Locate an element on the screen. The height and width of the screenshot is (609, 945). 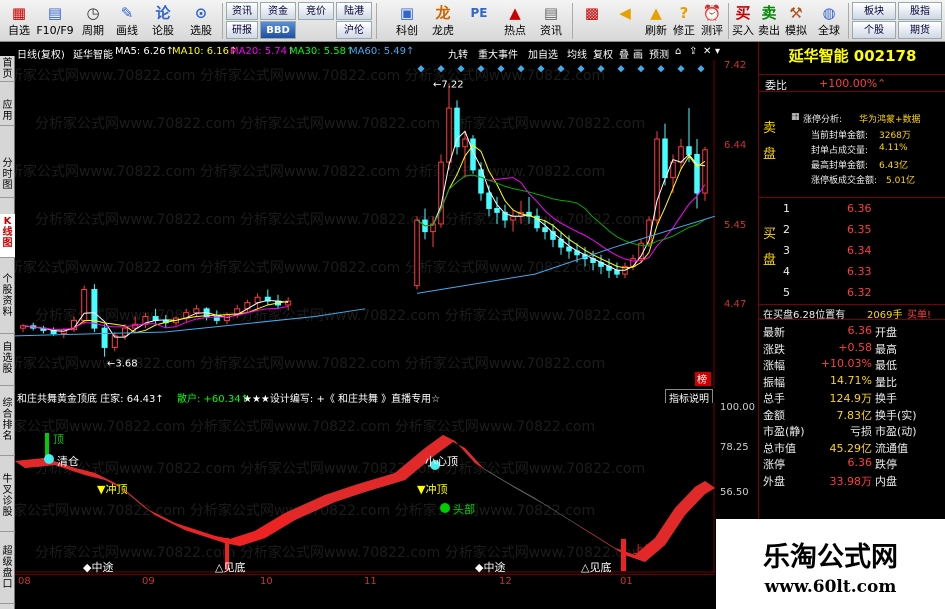
close-icon: ✕ is located at coordinates (707, 51).